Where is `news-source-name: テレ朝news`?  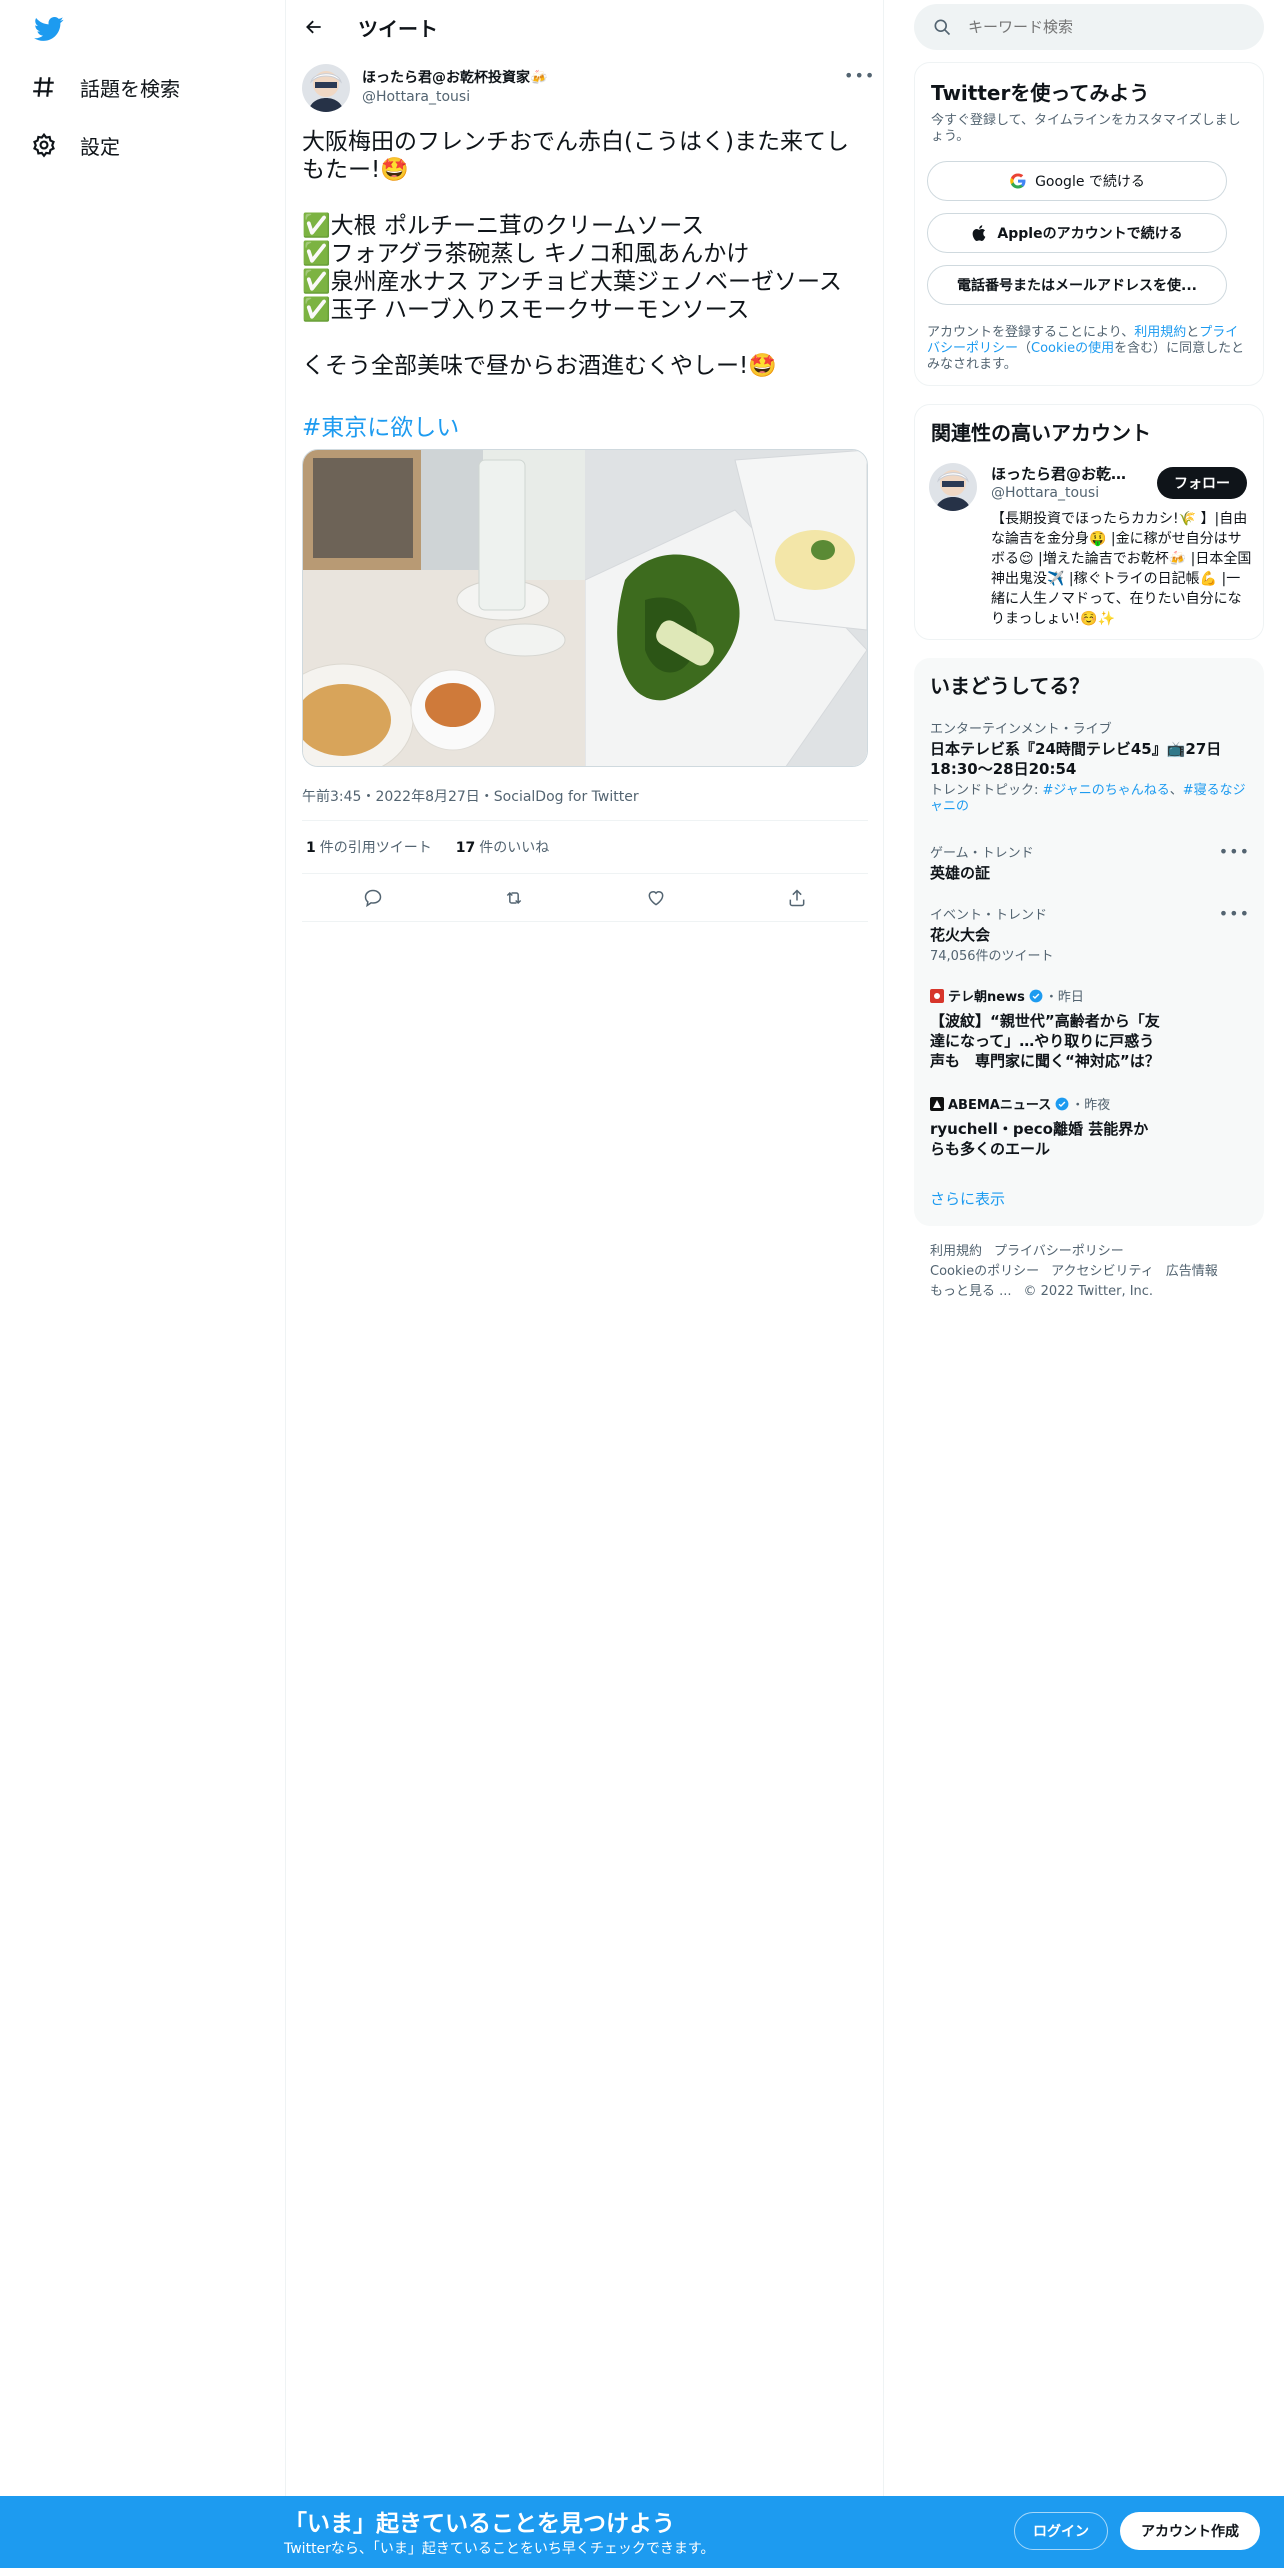
news-source-name: テレ朝news is located at coordinates (986, 997).